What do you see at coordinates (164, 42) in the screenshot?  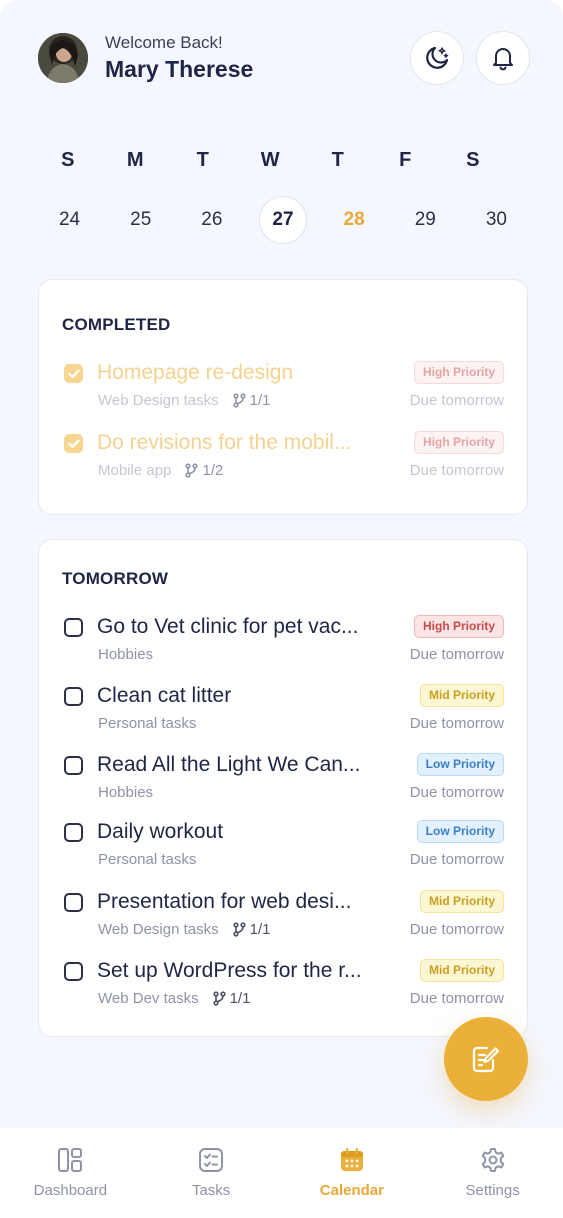 I see `welcome-text: Welcome Back!` at bounding box center [164, 42].